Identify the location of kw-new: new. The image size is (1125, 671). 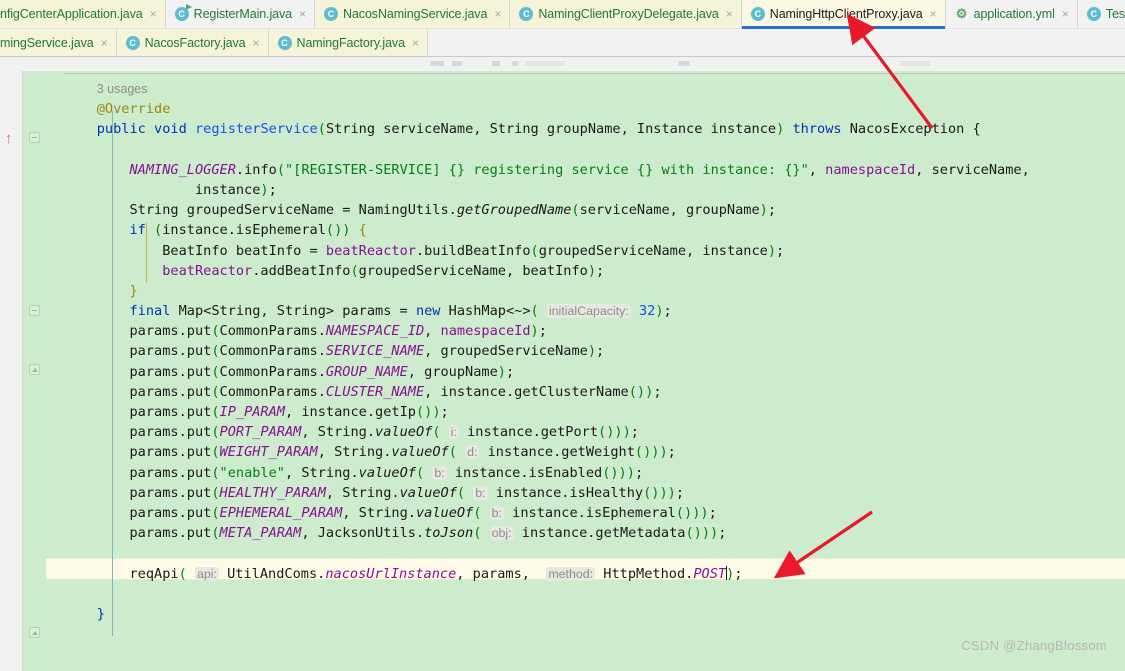
(428, 311).